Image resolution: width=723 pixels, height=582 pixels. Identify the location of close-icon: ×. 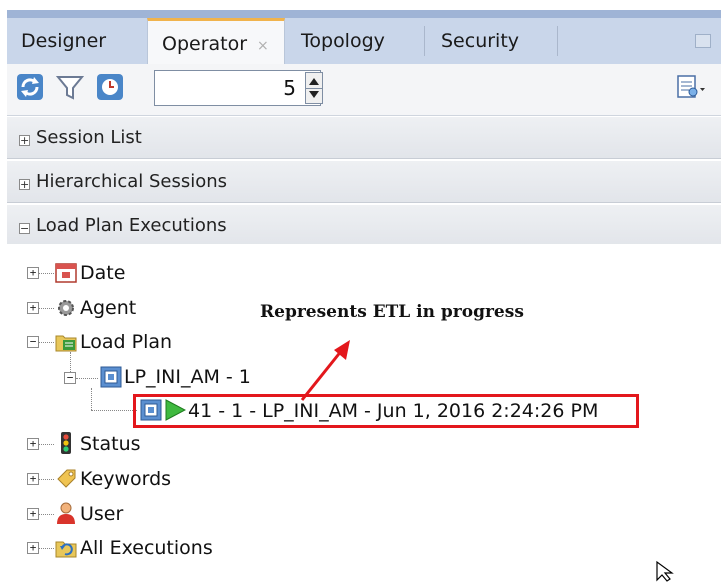
(263, 46).